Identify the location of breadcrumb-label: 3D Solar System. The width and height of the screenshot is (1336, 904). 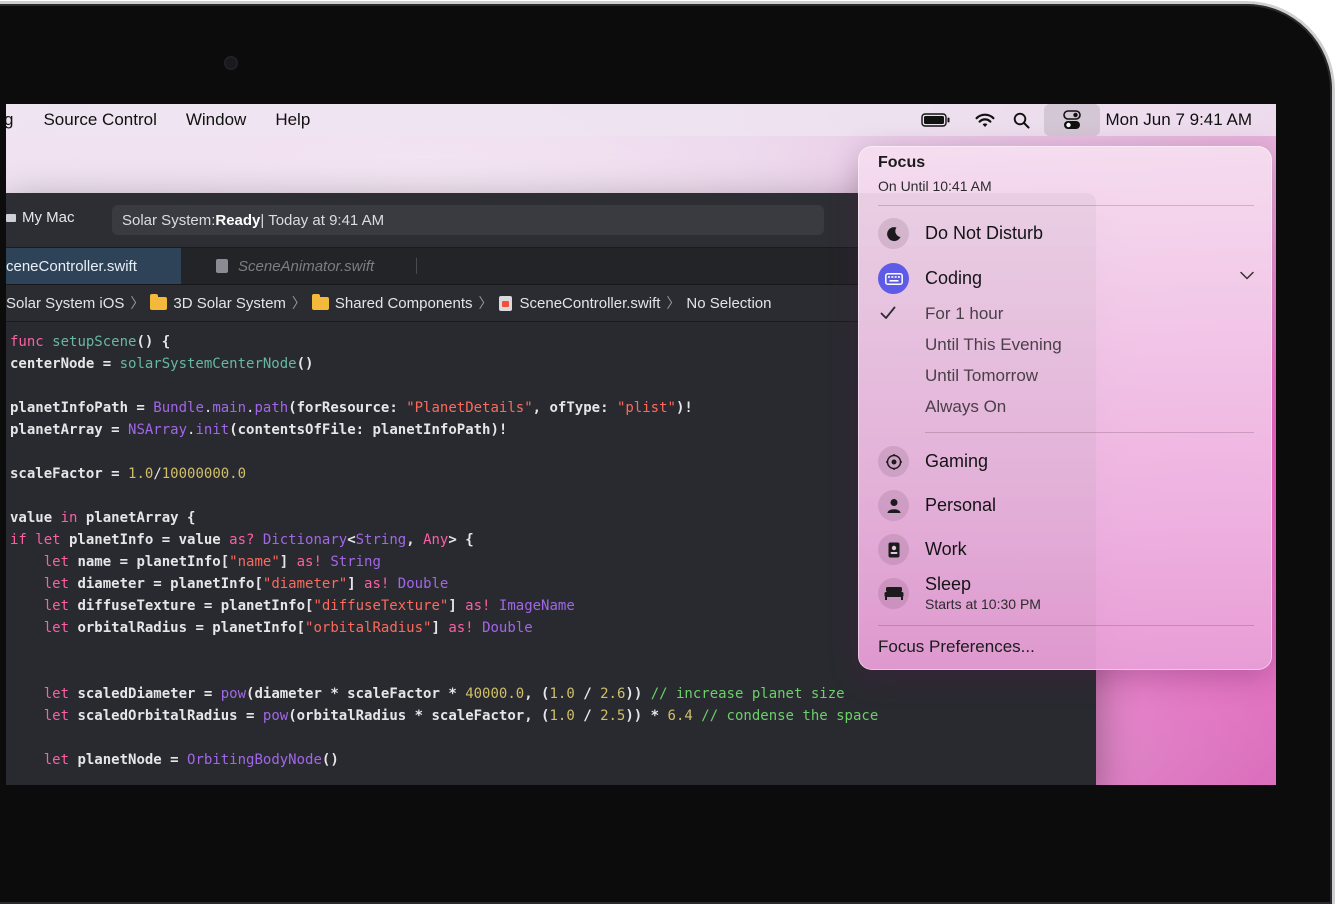
(229, 303).